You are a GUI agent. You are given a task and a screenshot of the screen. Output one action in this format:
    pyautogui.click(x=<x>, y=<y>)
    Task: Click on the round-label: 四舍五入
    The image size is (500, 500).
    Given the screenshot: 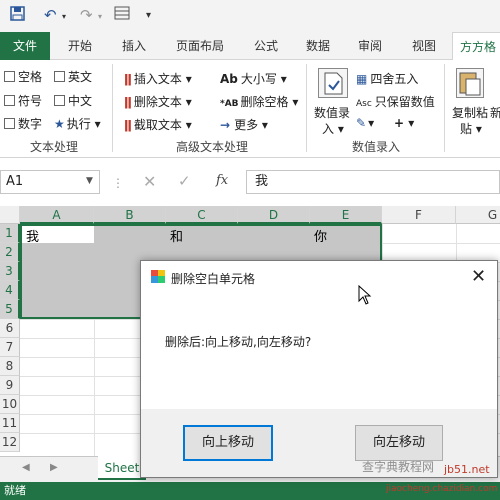 What is the action you would take?
    pyautogui.click(x=394, y=79)
    